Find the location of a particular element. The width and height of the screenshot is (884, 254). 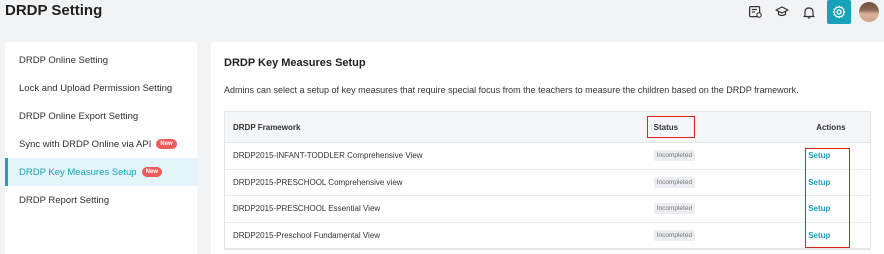

section-title: DRDP Key Measures Setup is located at coordinates (295, 63).